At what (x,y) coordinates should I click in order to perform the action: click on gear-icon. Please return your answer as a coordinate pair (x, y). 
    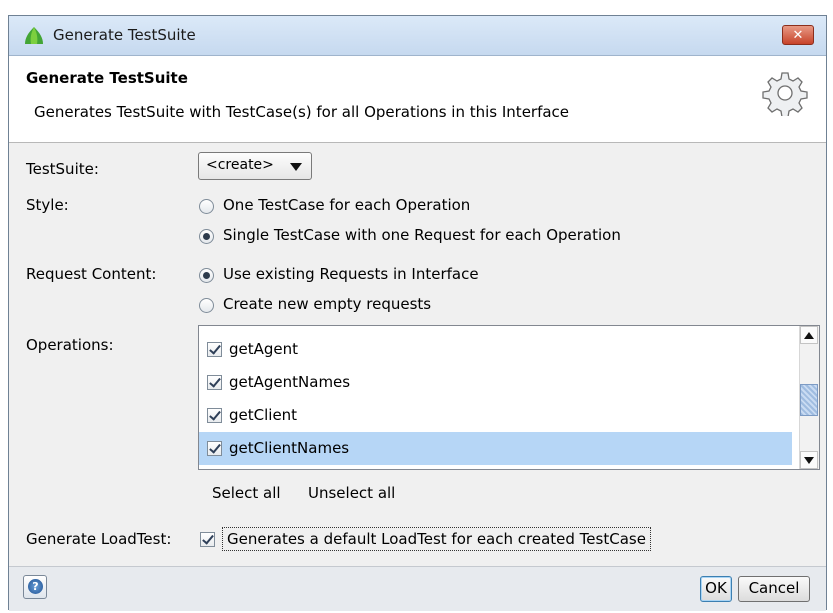
    Looking at the image, I should click on (785, 94).